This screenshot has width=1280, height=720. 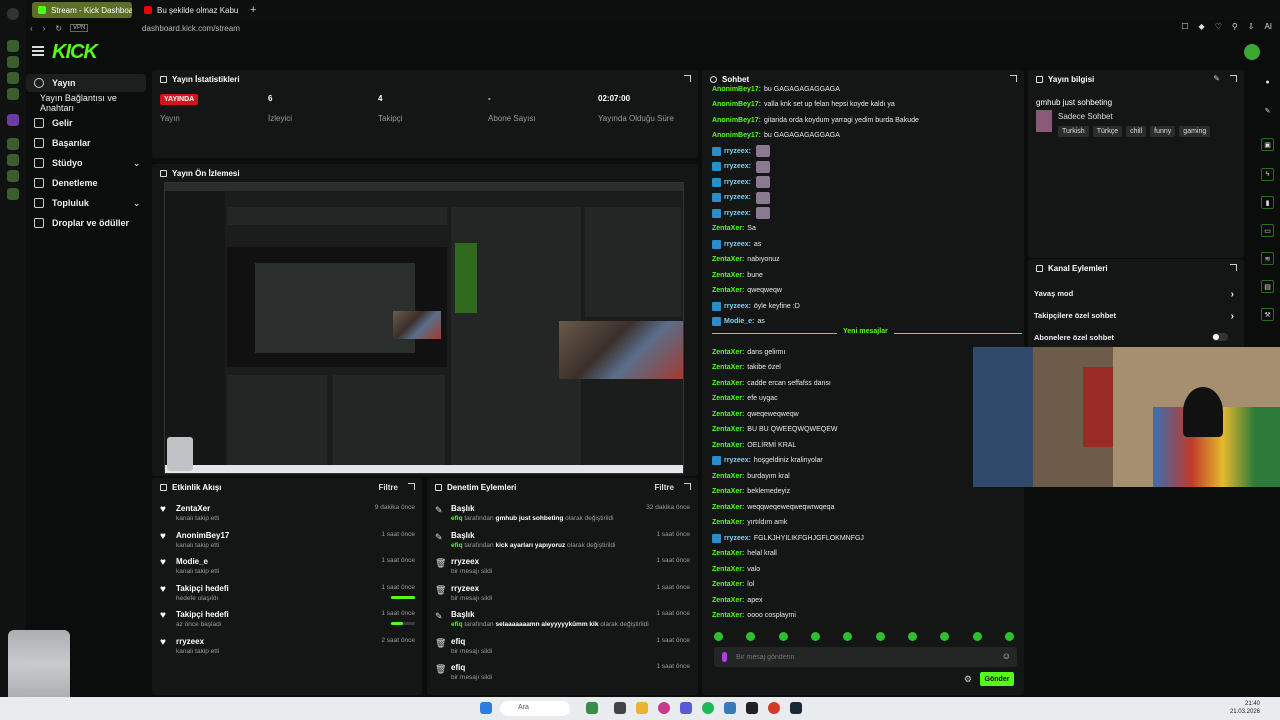 What do you see at coordinates (38, 51) in the screenshot?
I see `menu-icon` at bounding box center [38, 51].